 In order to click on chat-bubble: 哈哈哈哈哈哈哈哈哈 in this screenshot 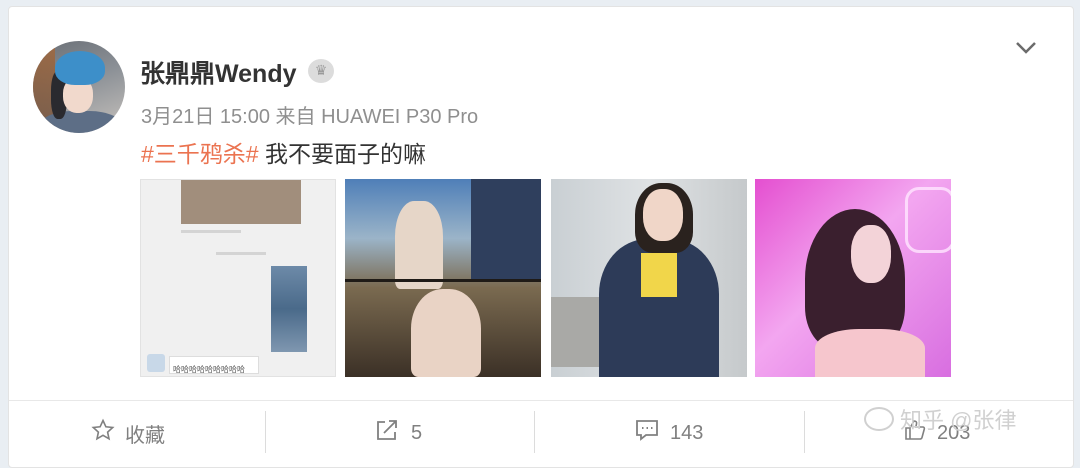, I will do `click(214, 365)`.